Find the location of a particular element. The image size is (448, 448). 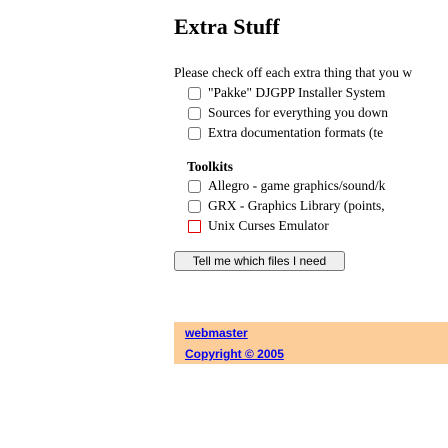

extra-option-pakke: "Pakke" DJGPP Installer System is located at coordinates (286, 93).